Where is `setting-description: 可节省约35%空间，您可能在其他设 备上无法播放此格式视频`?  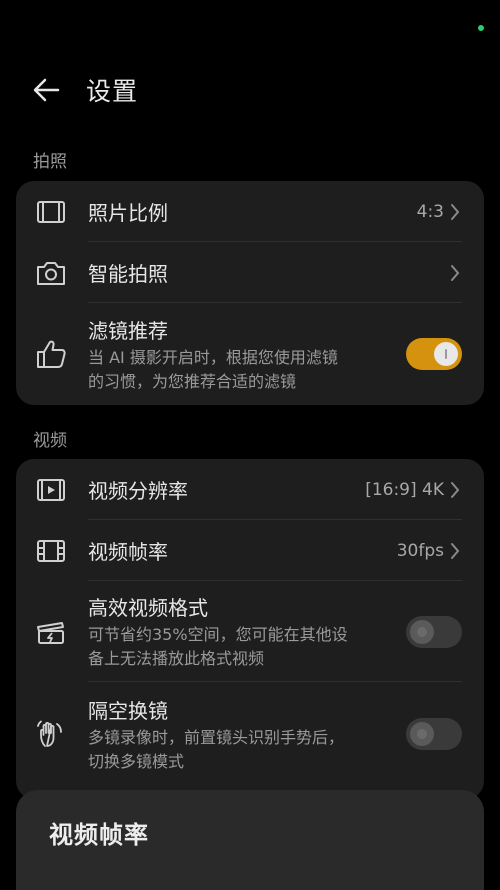
setting-description: 可节省约35%空间，您可能在其他设 备上无法播放此格式视频 is located at coordinates (241, 647).